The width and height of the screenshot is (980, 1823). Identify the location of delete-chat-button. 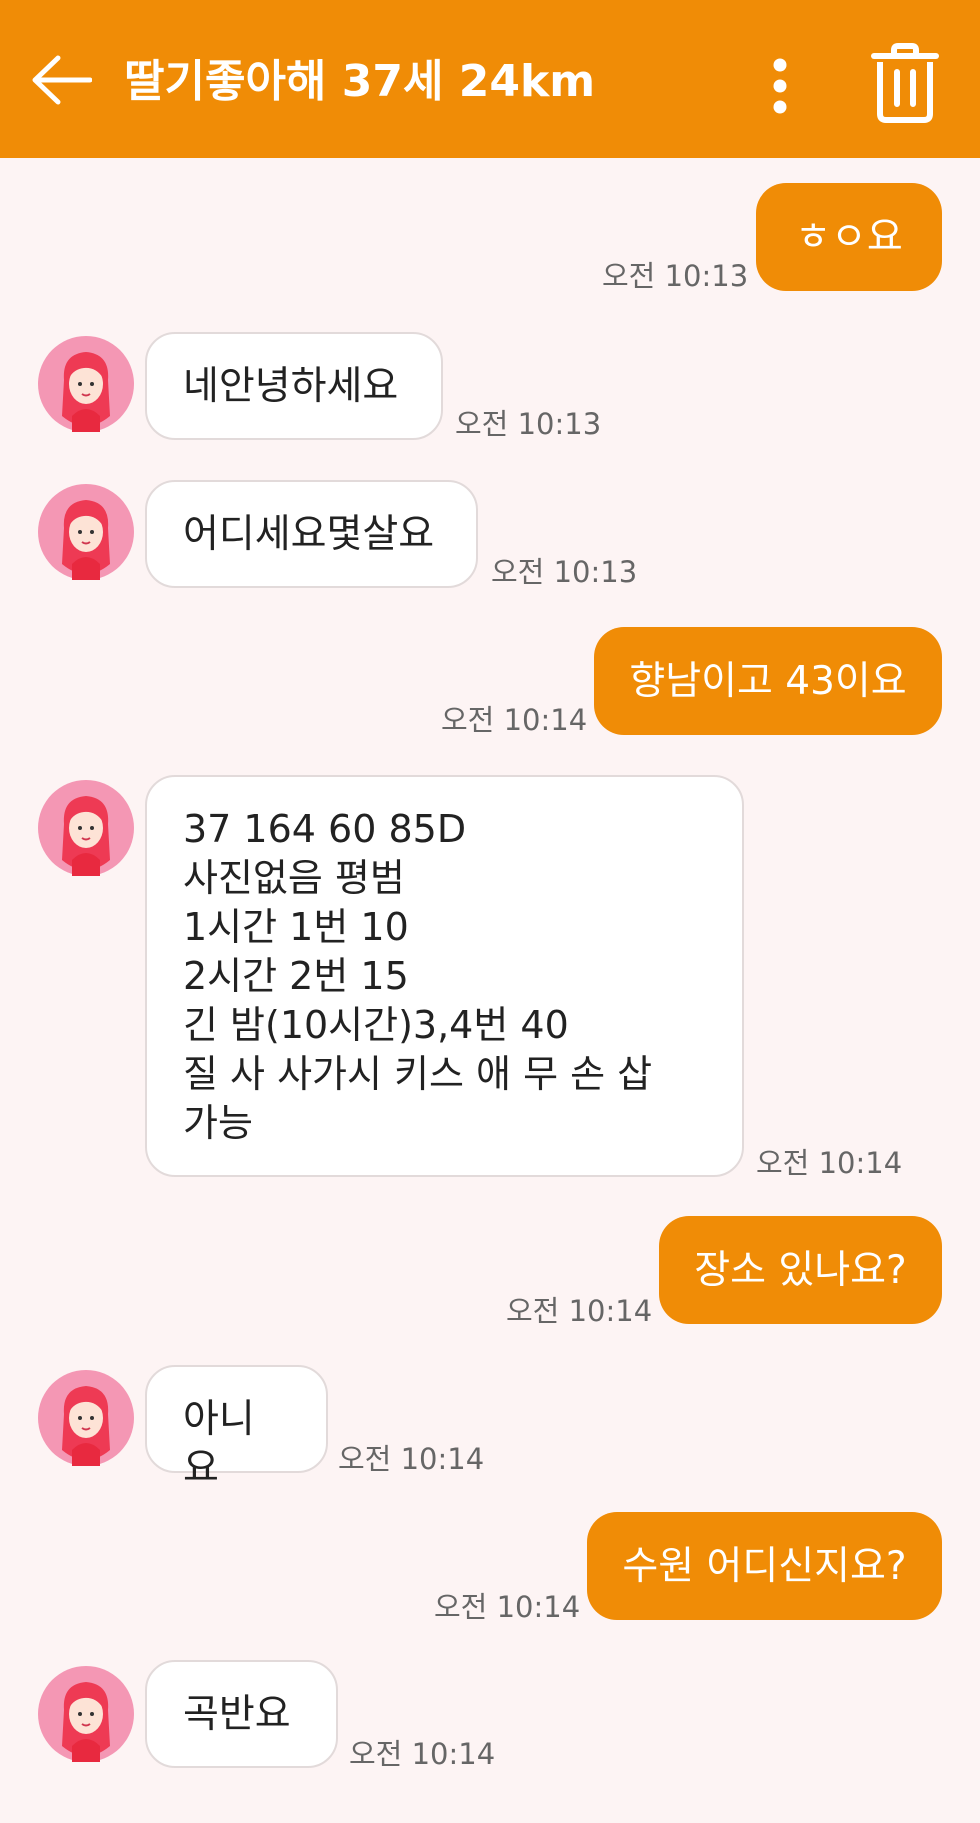
(905, 83).